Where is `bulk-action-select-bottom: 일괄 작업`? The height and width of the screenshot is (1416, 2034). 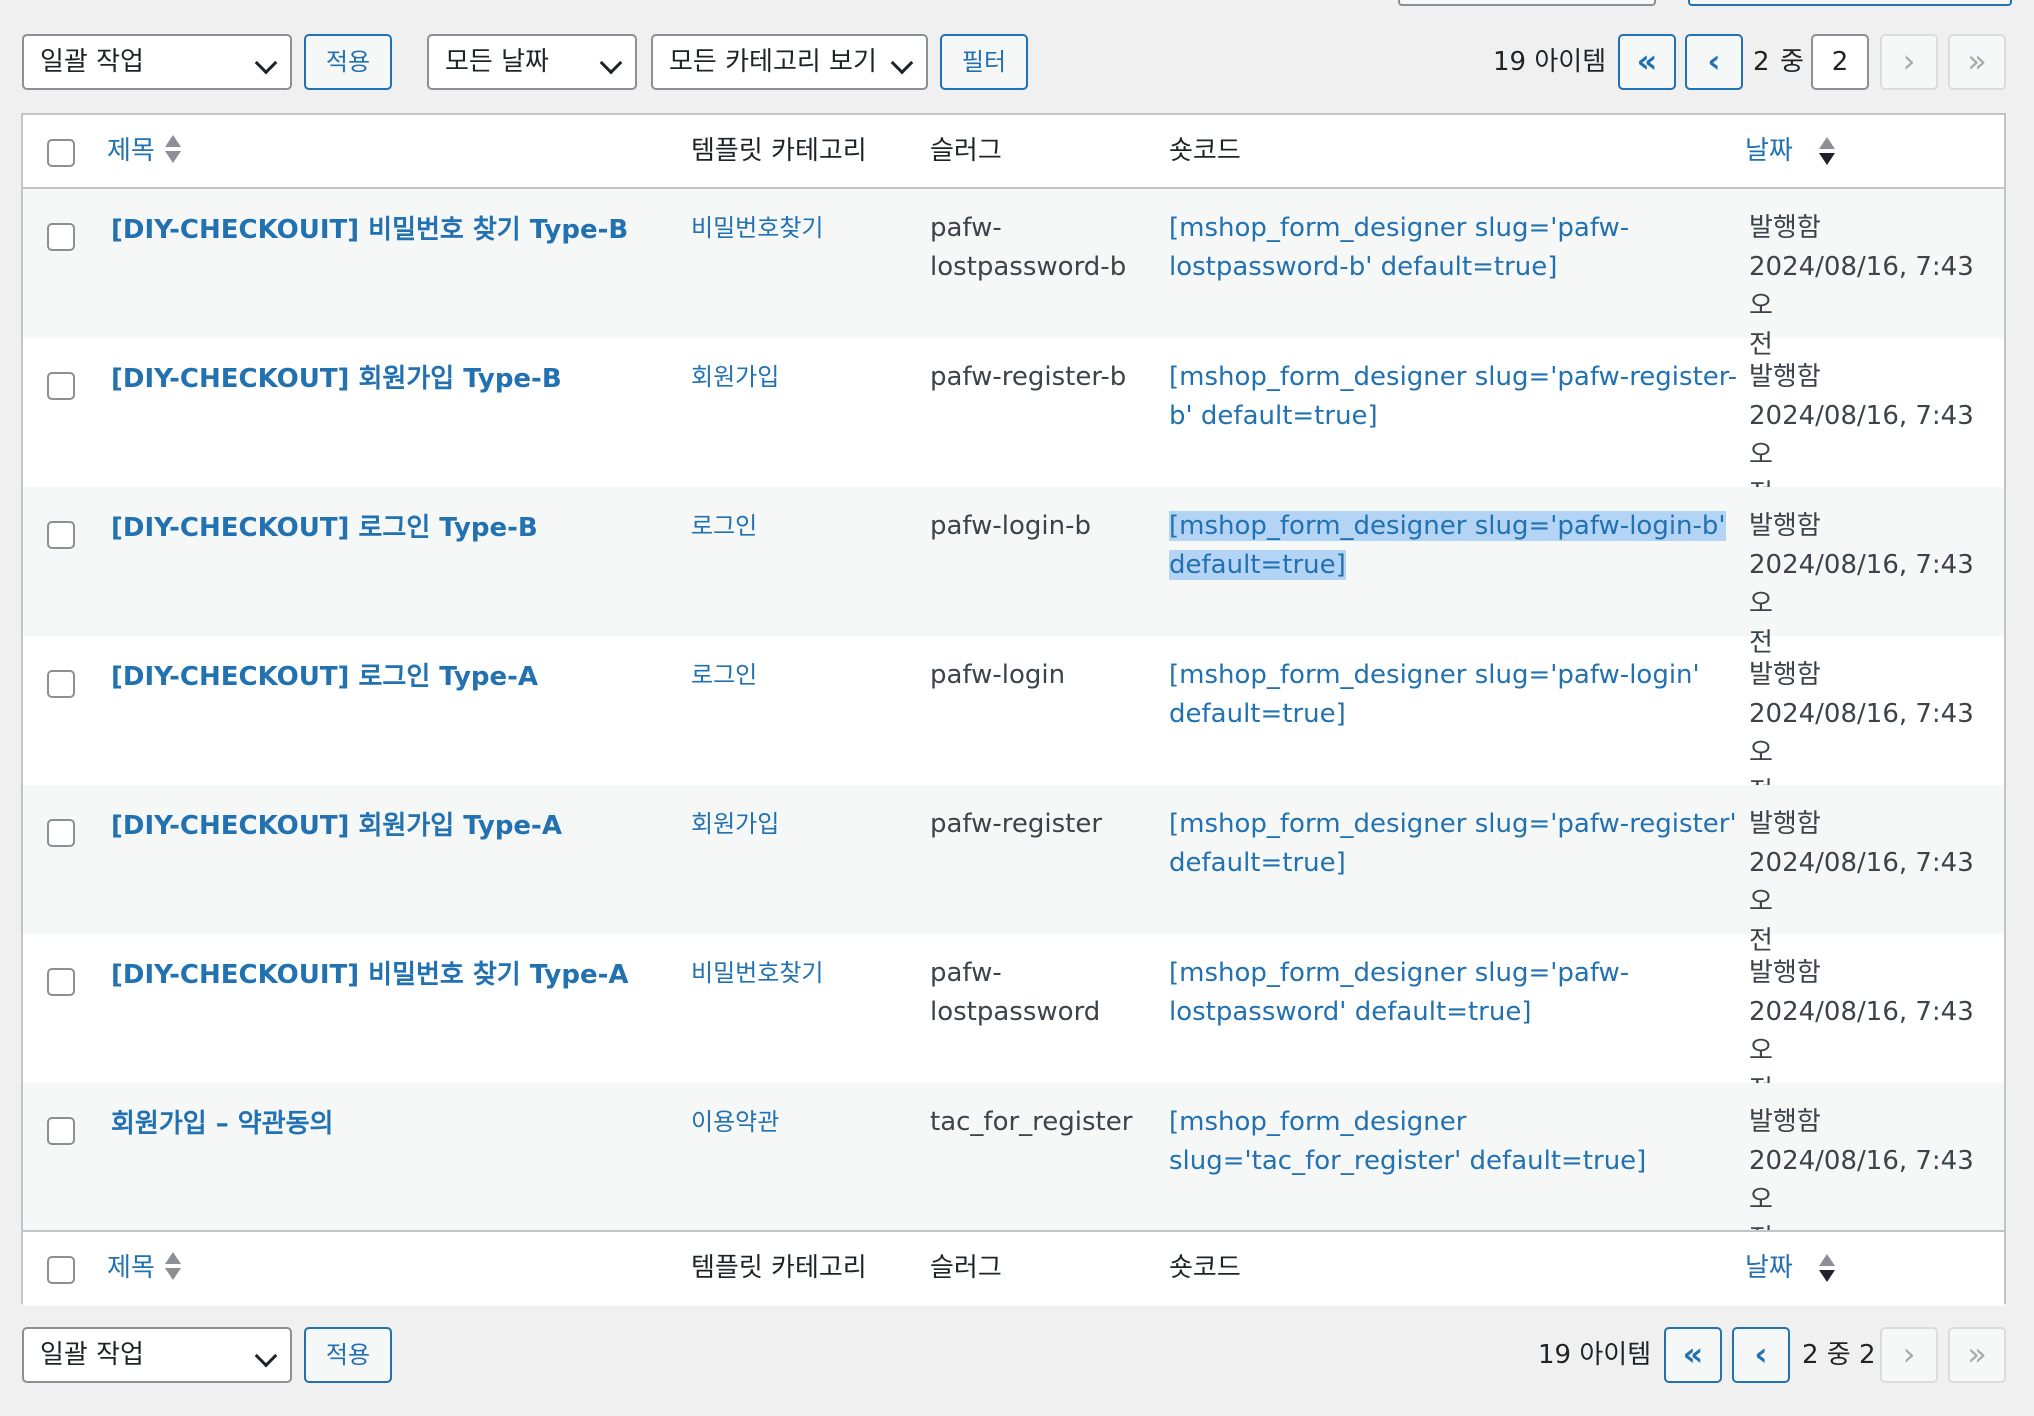 bulk-action-select-bottom: 일괄 작업 is located at coordinates (157, 1355).